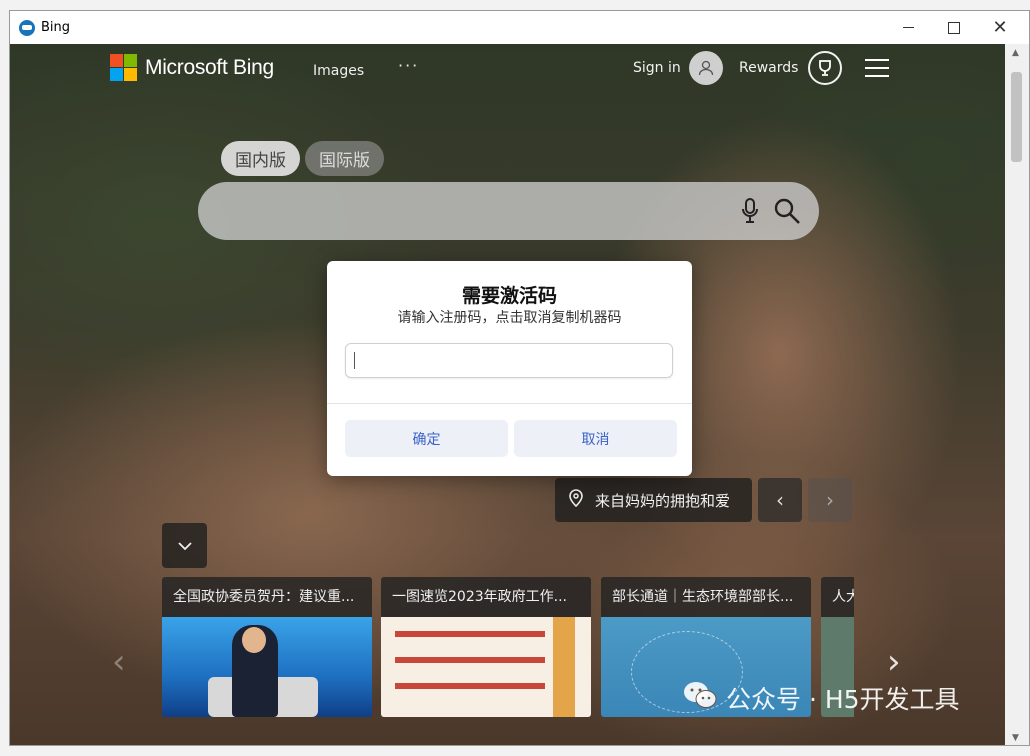  Describe the element at coordinates (700, 698) in the screenshot. I see `wechat-icon` at that location.